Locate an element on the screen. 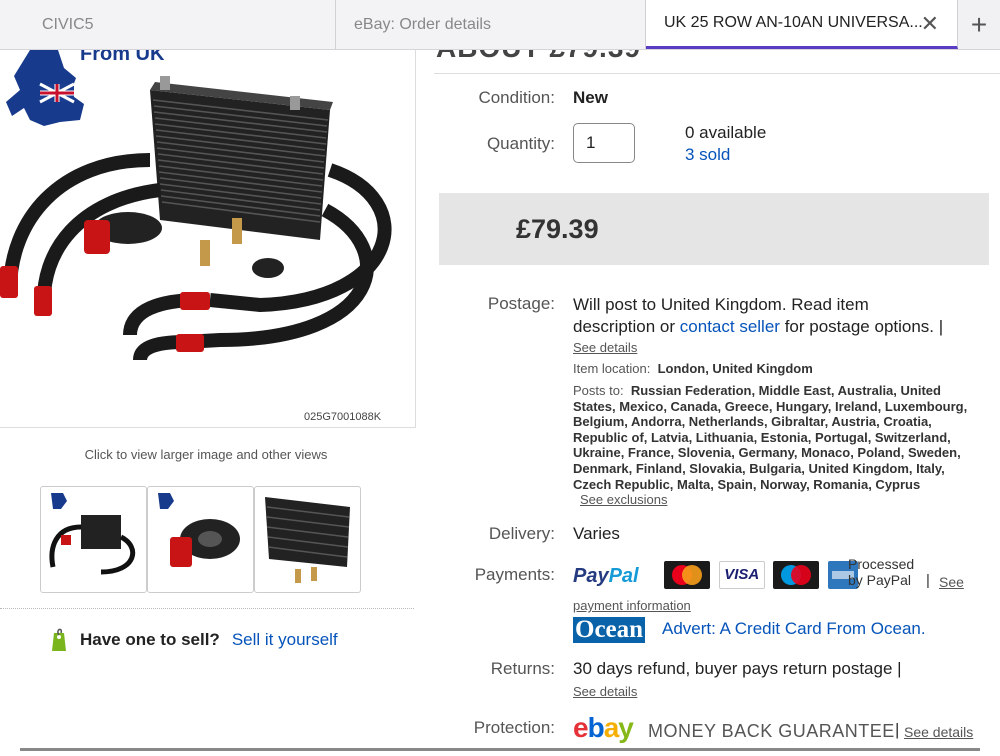 This screenshot has height=756, width=1000. paypal-logo: PayPal is located at coordinates (606, 576).